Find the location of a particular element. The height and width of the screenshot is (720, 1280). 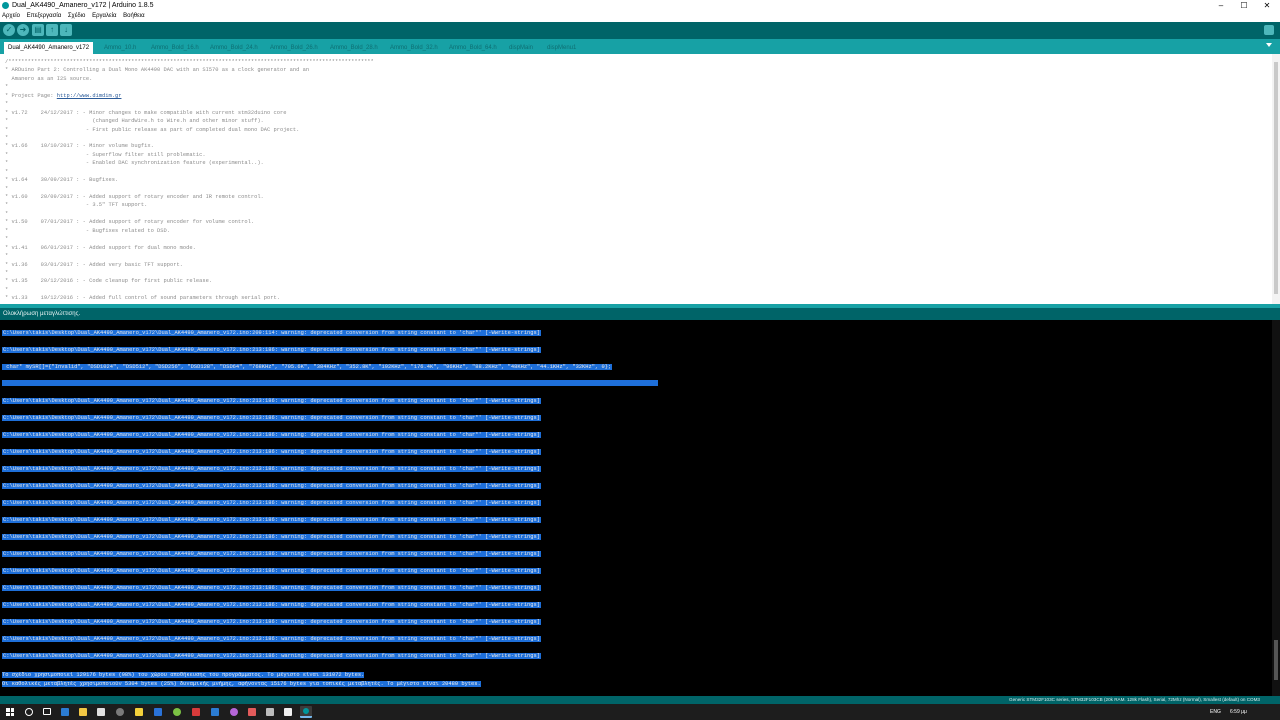

menu-tools: Εργαλεία is located at coordinates (104, 16).